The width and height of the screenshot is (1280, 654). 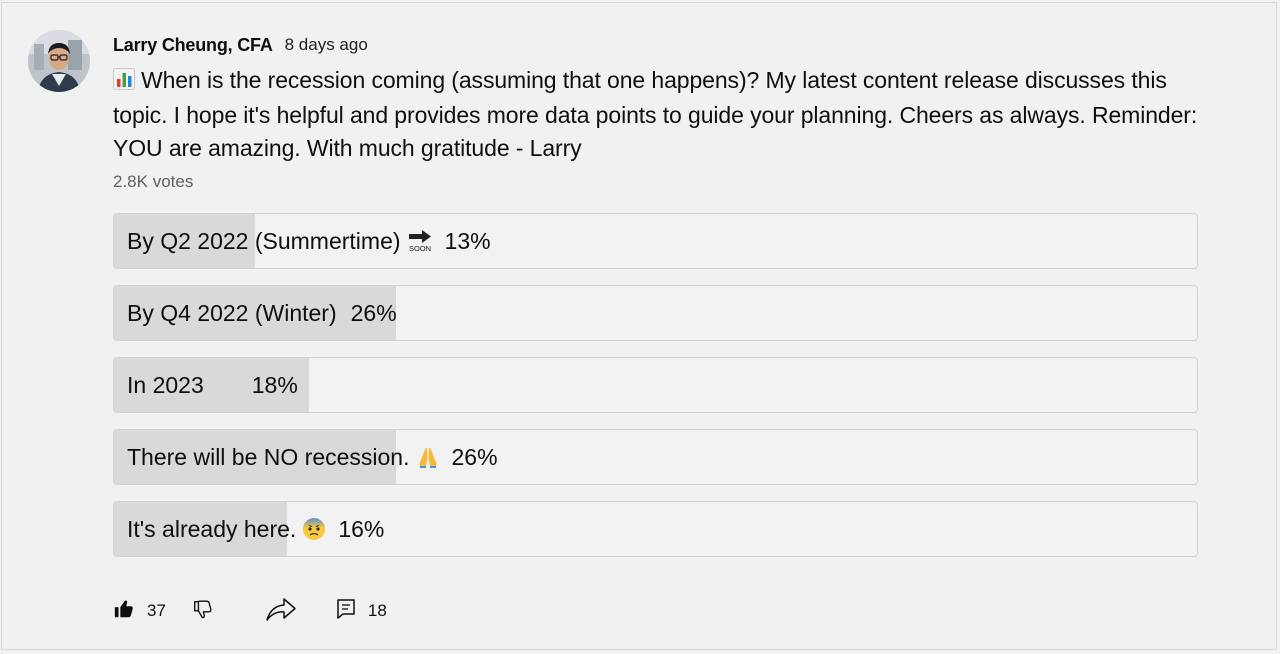 What do you see at coordinates (655, 313) in the screenshot?
I see `poll-option: By Q4 2022 (Winter) 26%` at bounding box center [655, 313].